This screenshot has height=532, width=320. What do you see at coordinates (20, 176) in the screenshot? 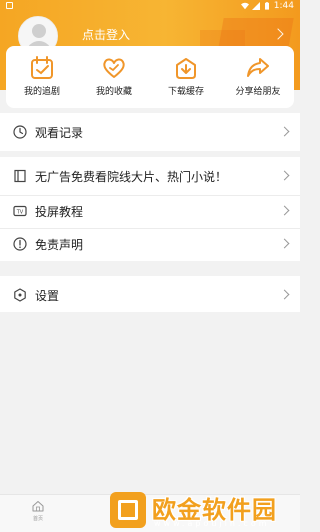
I see `book-icon` at bounding box center [20, 176].